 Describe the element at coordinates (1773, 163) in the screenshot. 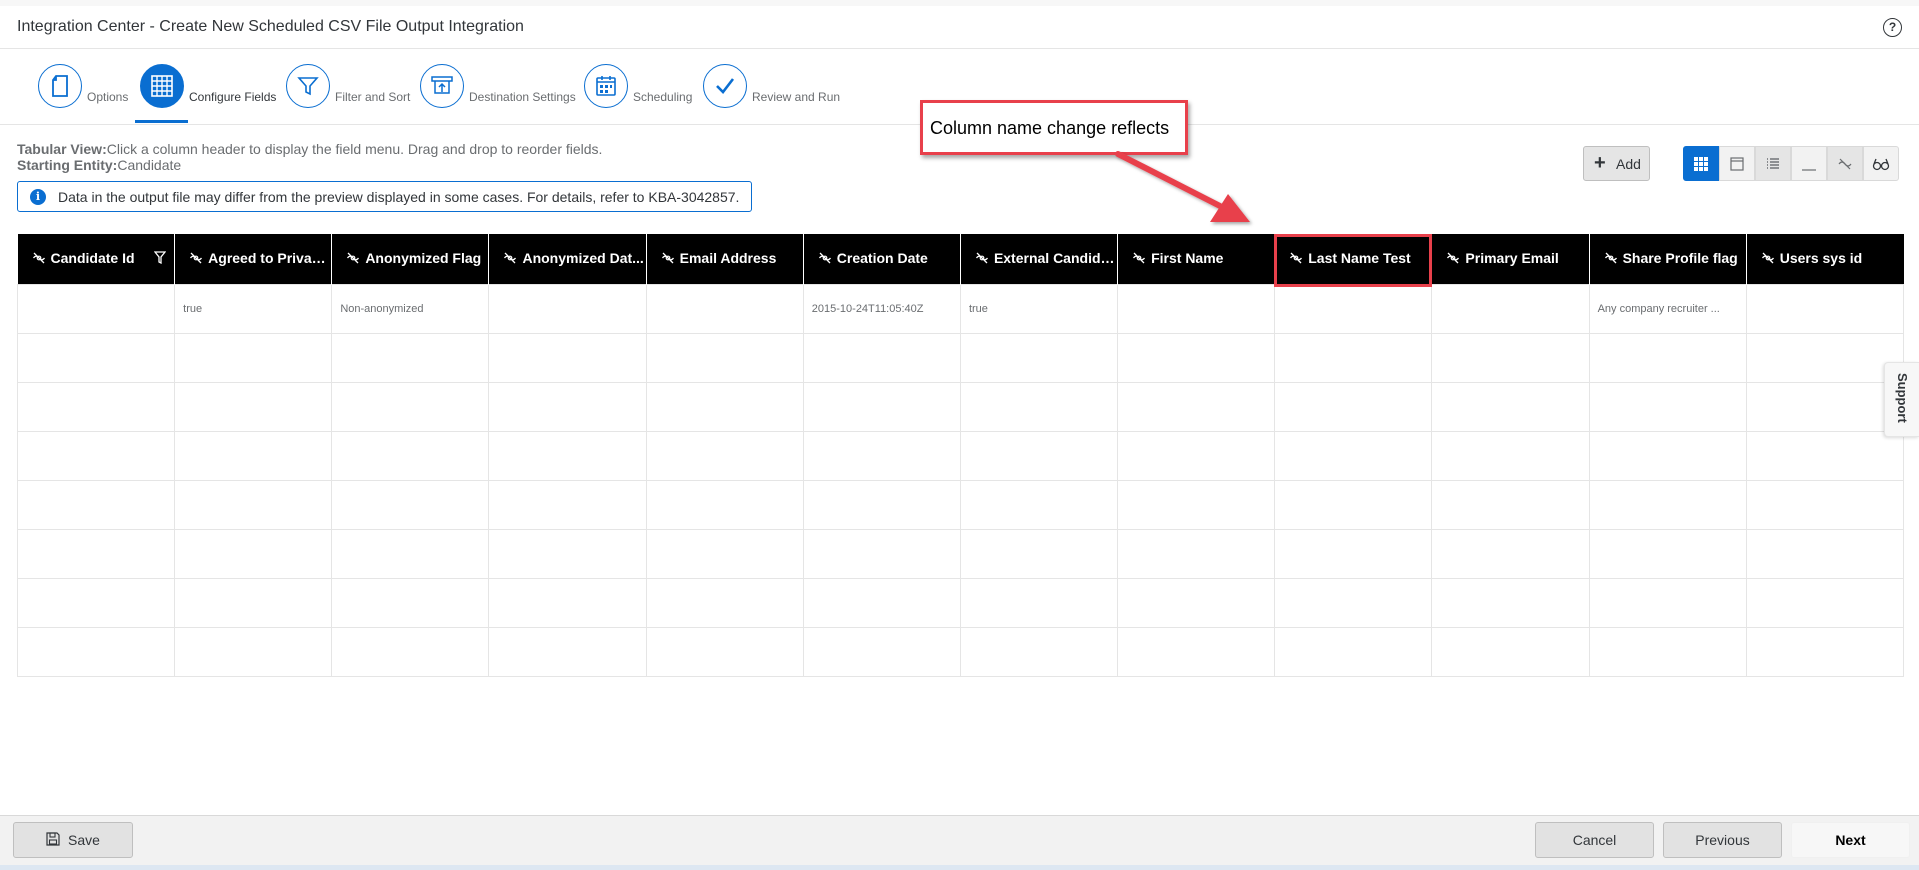

I see `list-view-icon` at that location.